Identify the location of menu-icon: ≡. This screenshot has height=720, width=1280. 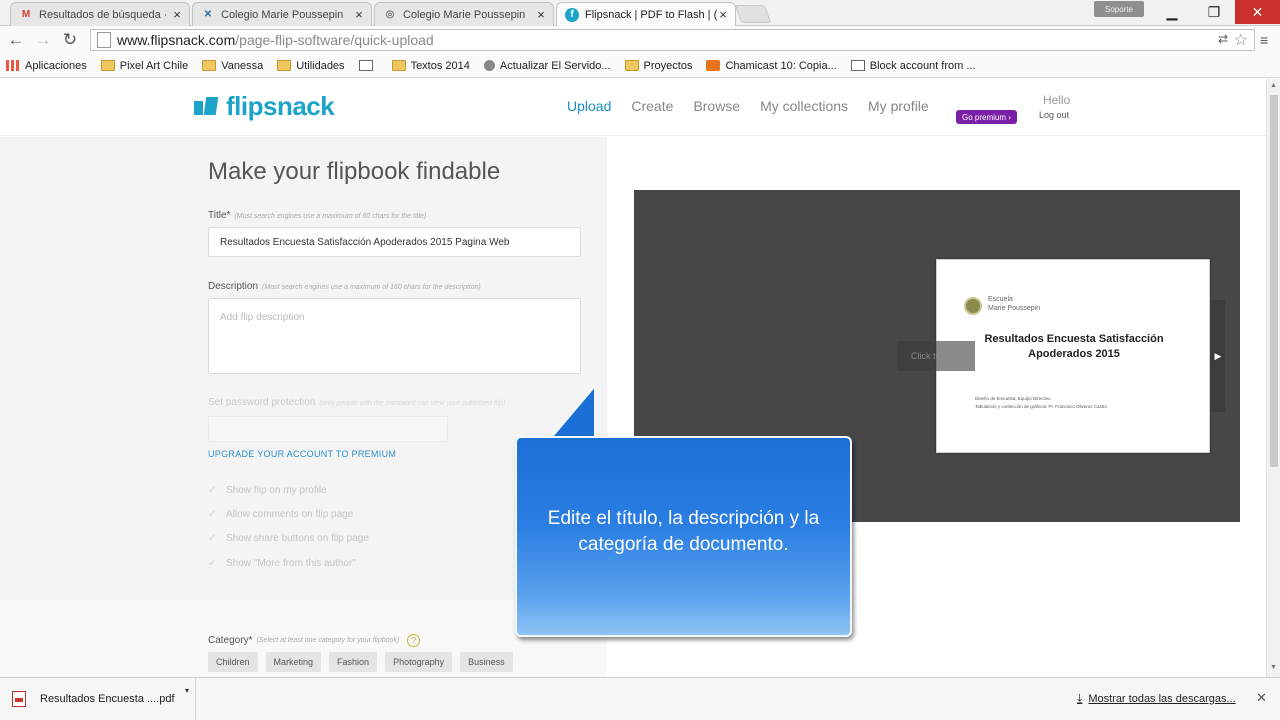
(1267, 40).